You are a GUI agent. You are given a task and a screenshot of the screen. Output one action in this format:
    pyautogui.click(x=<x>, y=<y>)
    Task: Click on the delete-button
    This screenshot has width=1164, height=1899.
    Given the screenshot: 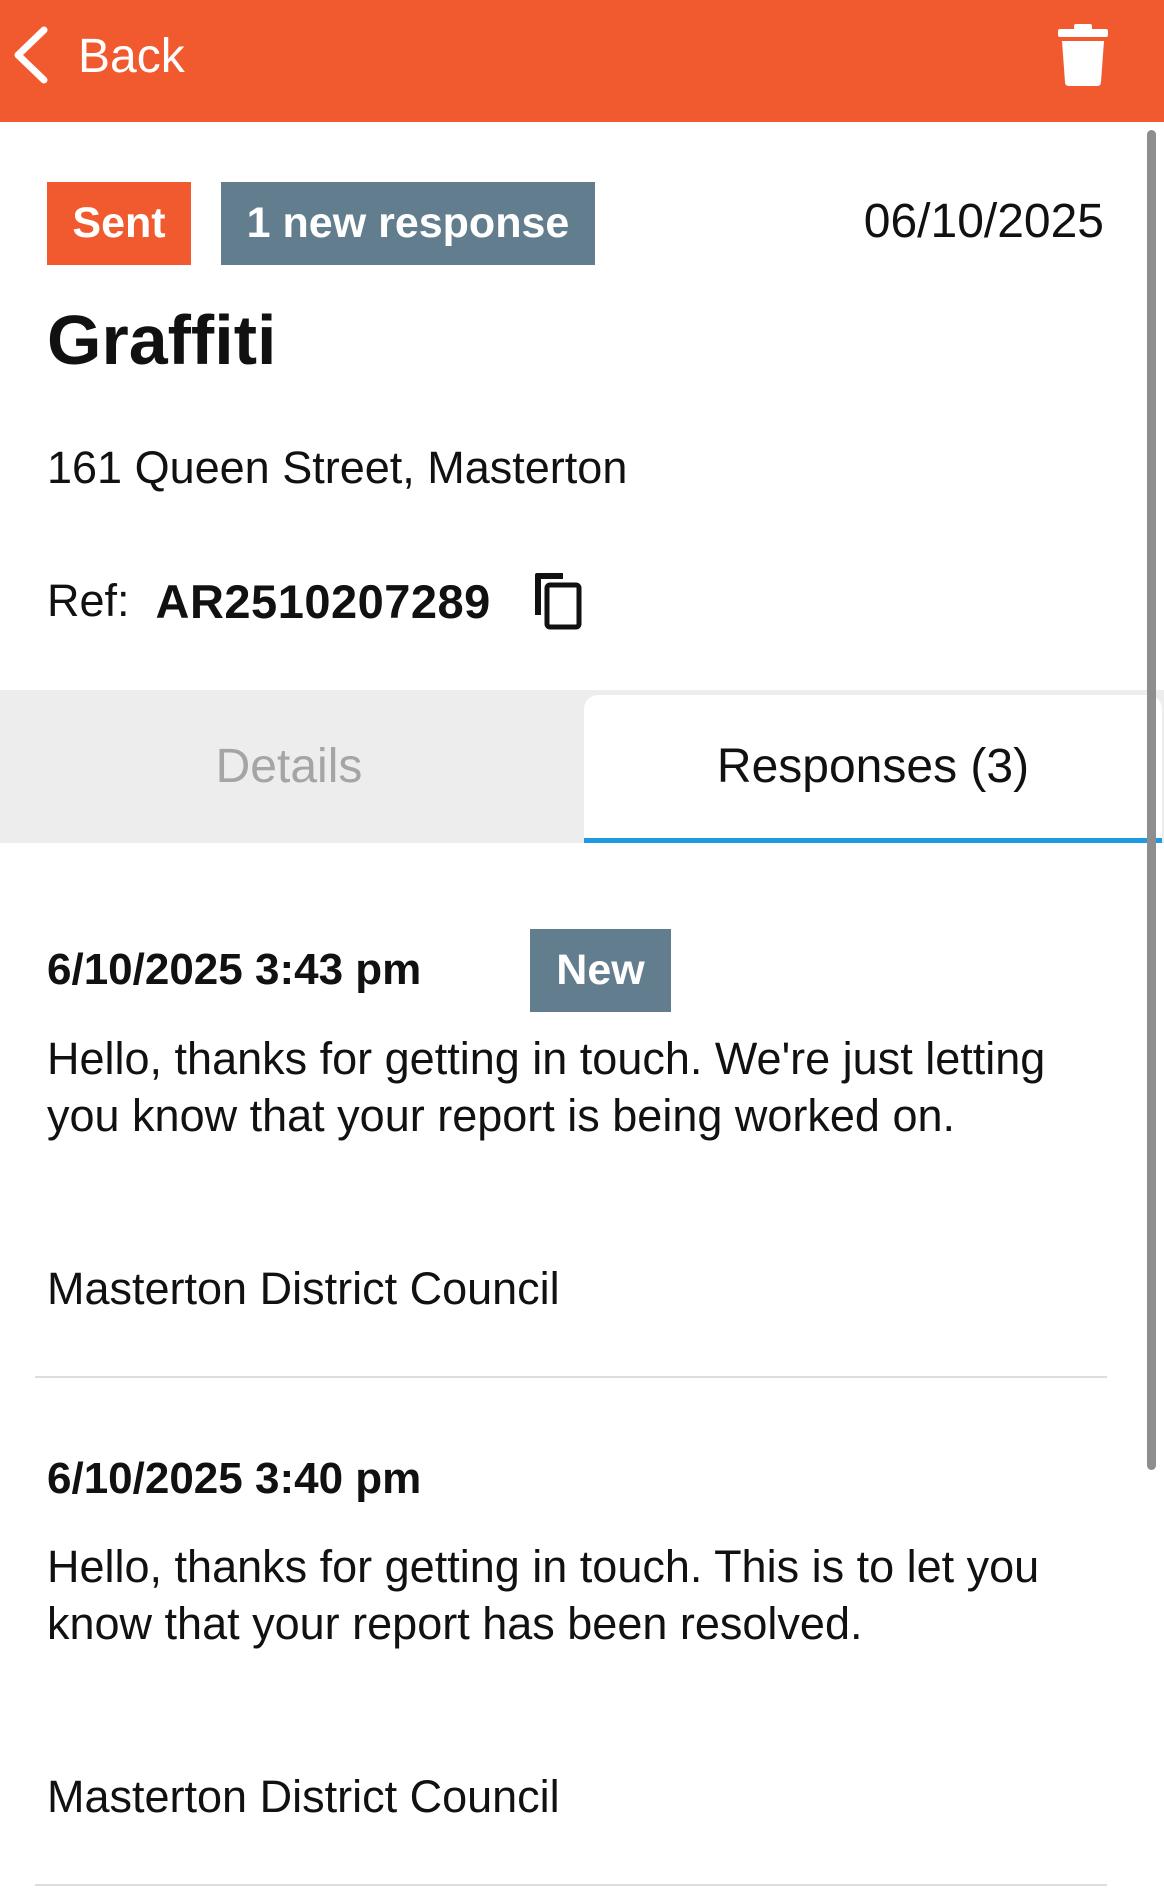 What is the action you would take?
    pyautogui.click(x=1083, y=55)
    